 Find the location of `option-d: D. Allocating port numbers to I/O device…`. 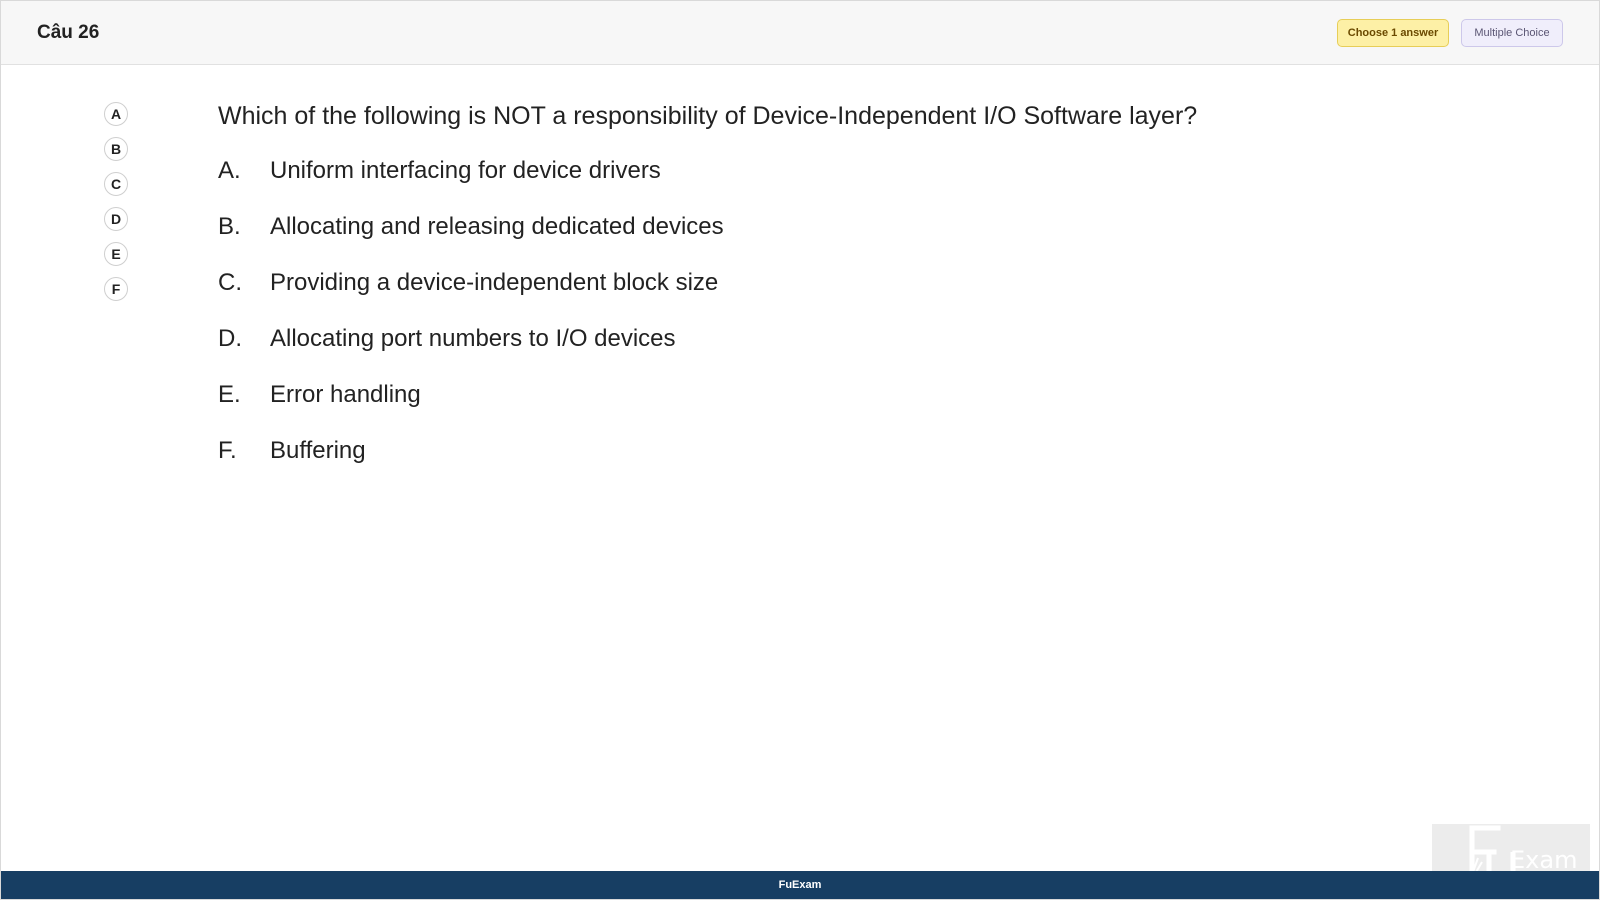

option-d: D. Allocating port numbers to I/O device… is located at coordinates (818, 350).